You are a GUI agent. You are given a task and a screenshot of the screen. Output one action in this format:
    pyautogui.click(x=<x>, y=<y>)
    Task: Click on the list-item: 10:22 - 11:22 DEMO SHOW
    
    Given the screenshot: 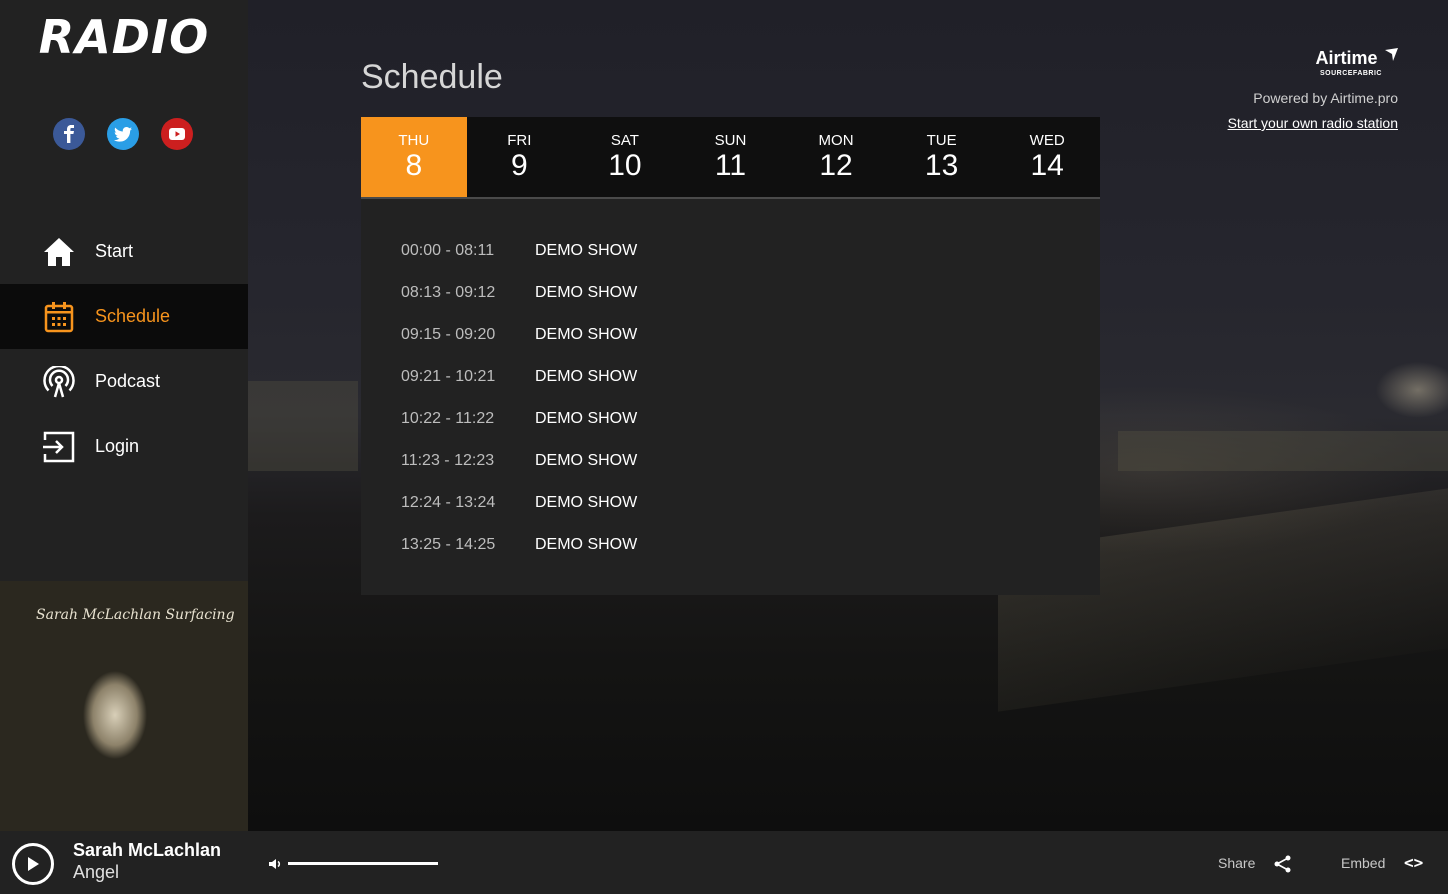 What is the action you would take?
    pyautogui.click(x=519, y=419)
    